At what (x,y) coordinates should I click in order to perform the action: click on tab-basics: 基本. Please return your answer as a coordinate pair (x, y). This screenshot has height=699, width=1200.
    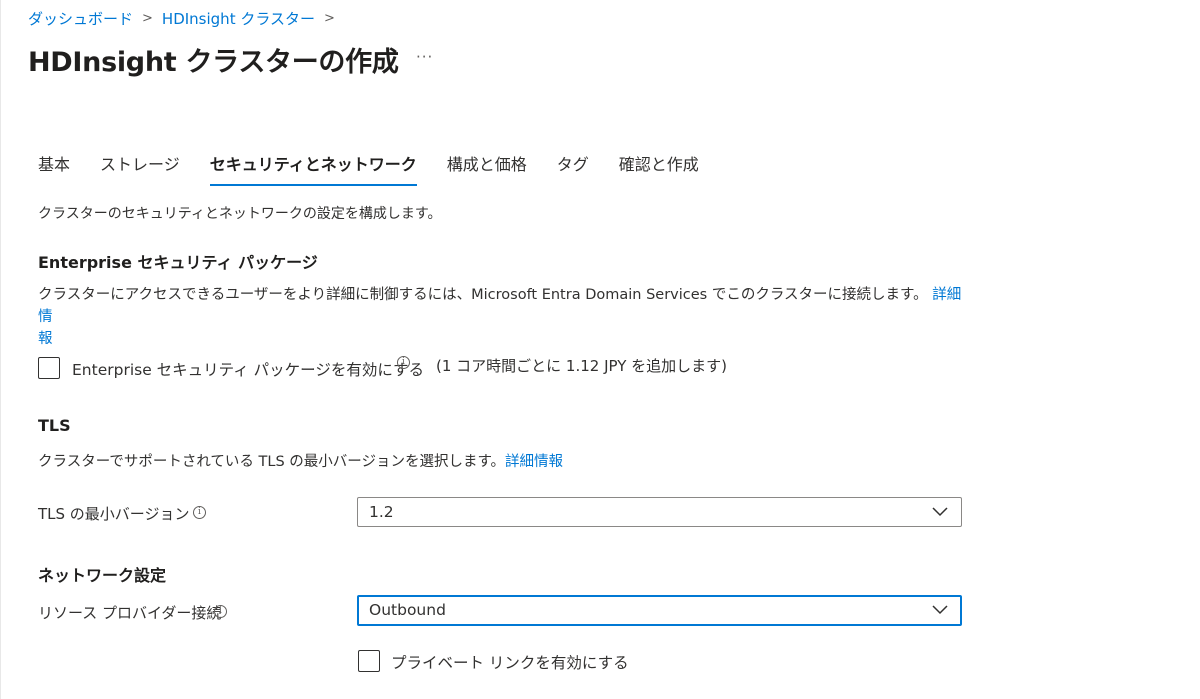
    Looking at the image, I should click on (54, 168).